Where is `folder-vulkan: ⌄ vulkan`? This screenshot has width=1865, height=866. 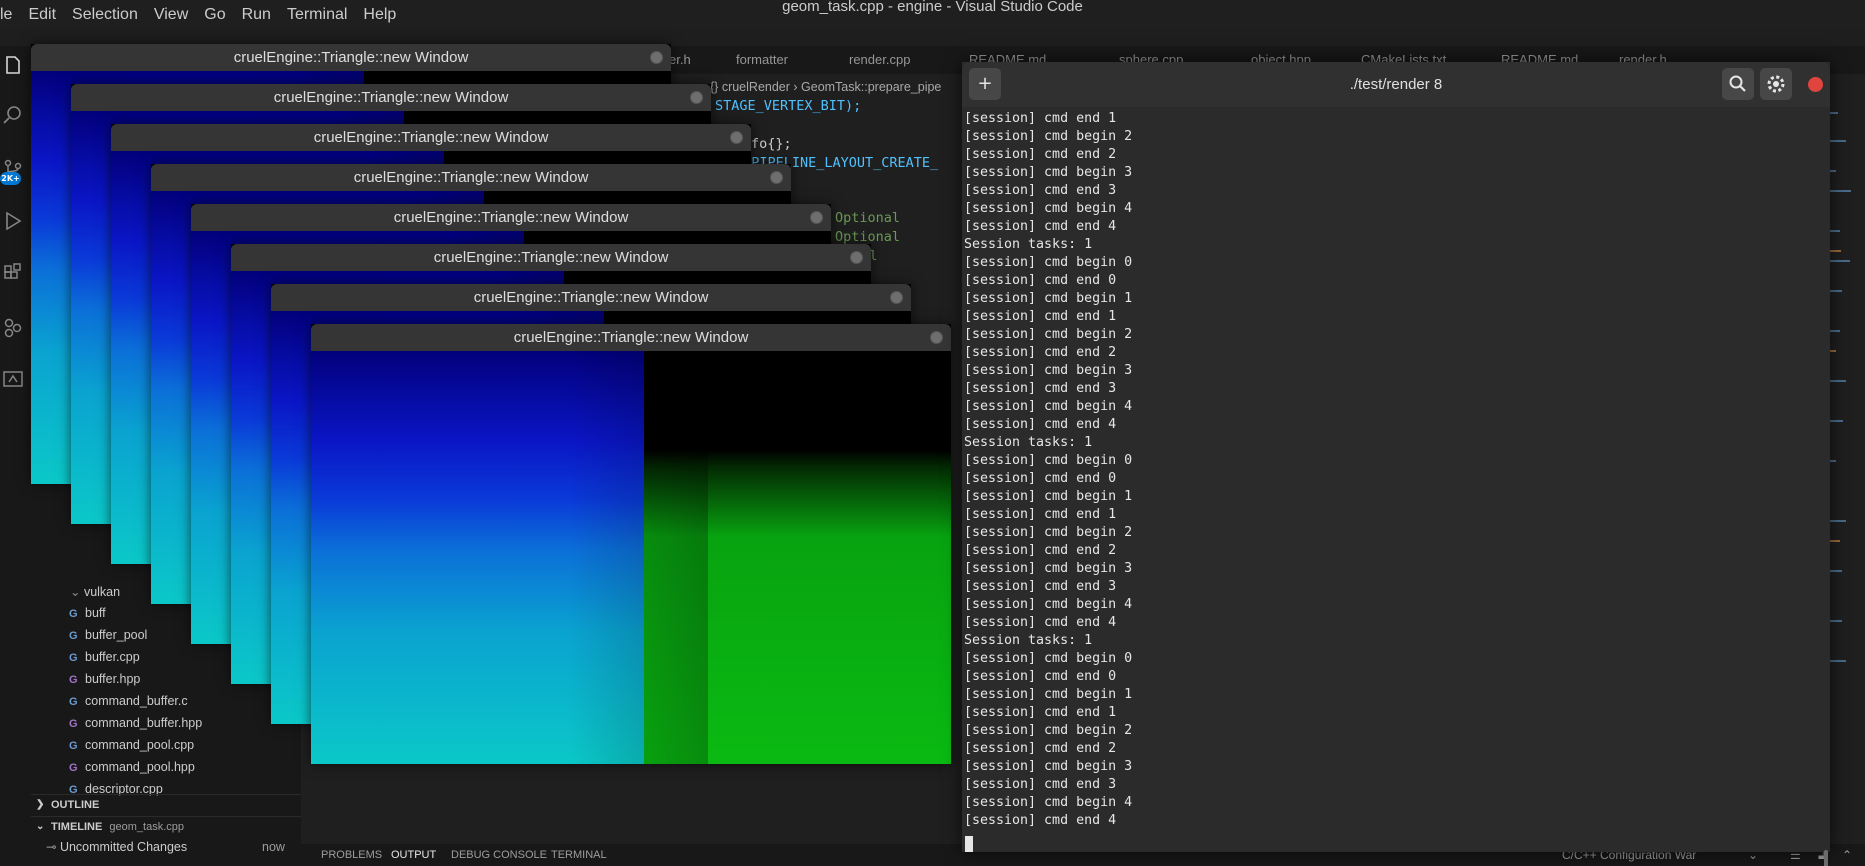
folder-vulkan: ⌄ vulkan is located at coordinates (95, 592).